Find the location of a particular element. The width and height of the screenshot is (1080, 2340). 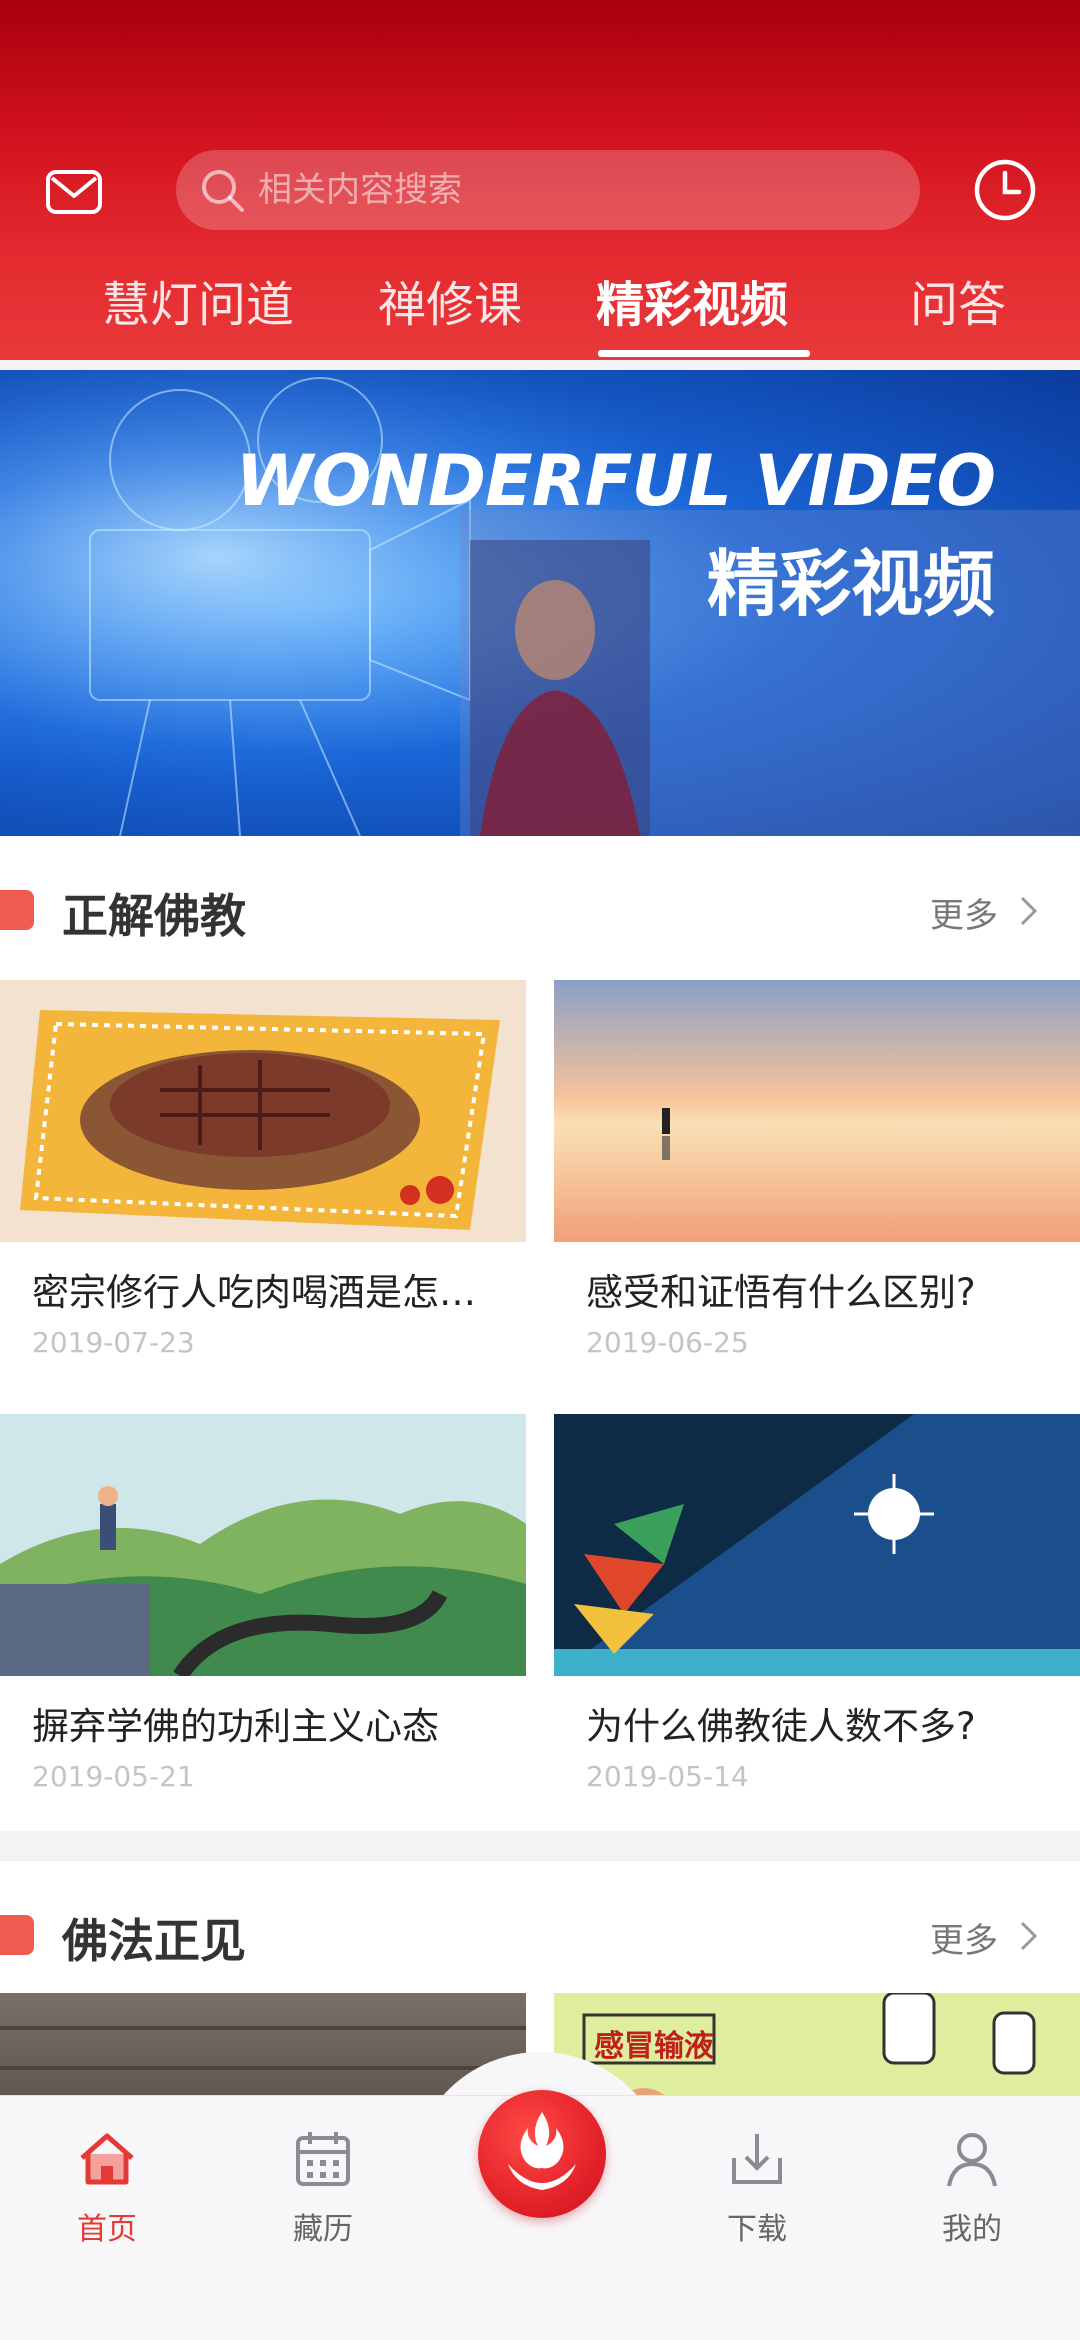

active-tab-indicator is located at coordinates (704, 353).